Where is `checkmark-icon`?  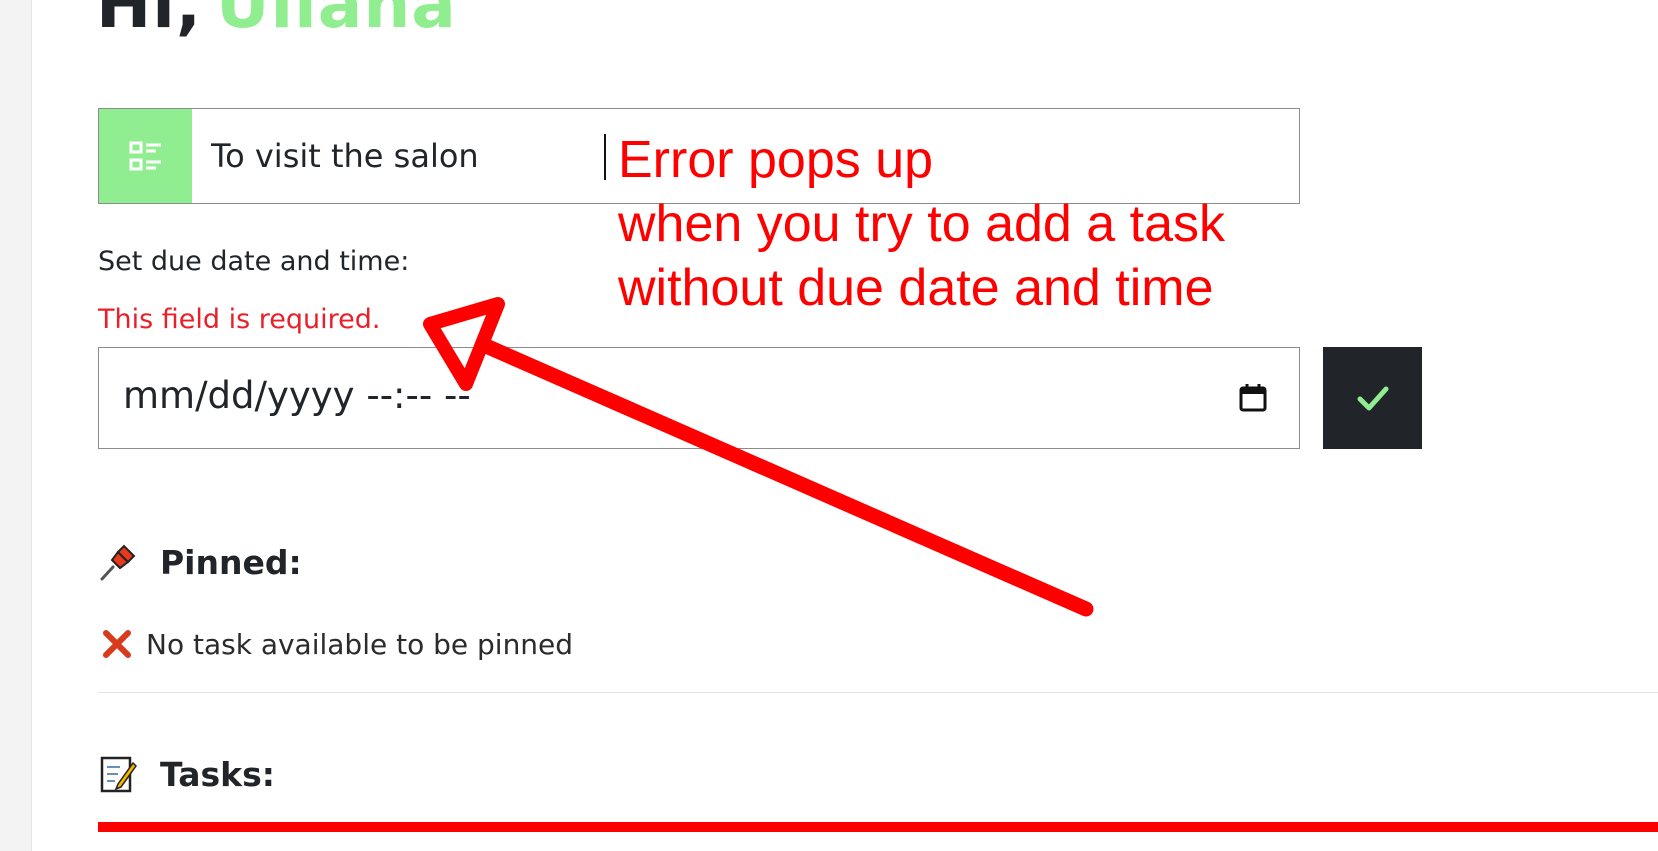
checkmark-icon is located at coordinates (1372, 398).